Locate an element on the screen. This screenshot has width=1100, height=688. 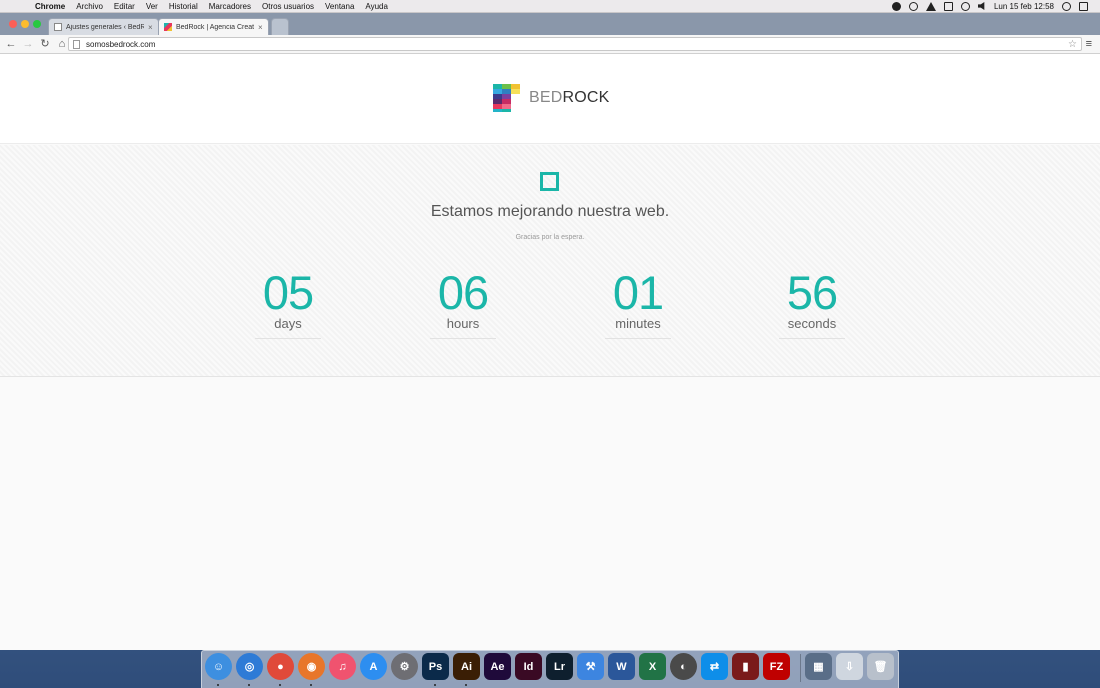
chrome-menu-icon: ≡ is located at coordinates (1089, 44).